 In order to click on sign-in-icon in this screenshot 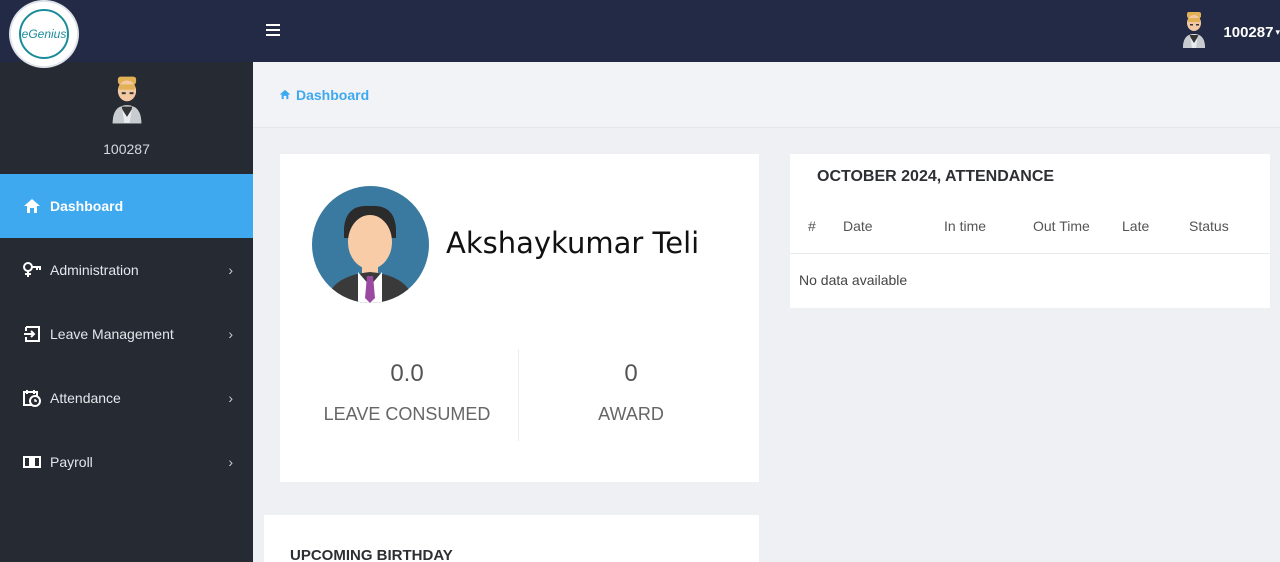, I will do `click(32, 334)`.